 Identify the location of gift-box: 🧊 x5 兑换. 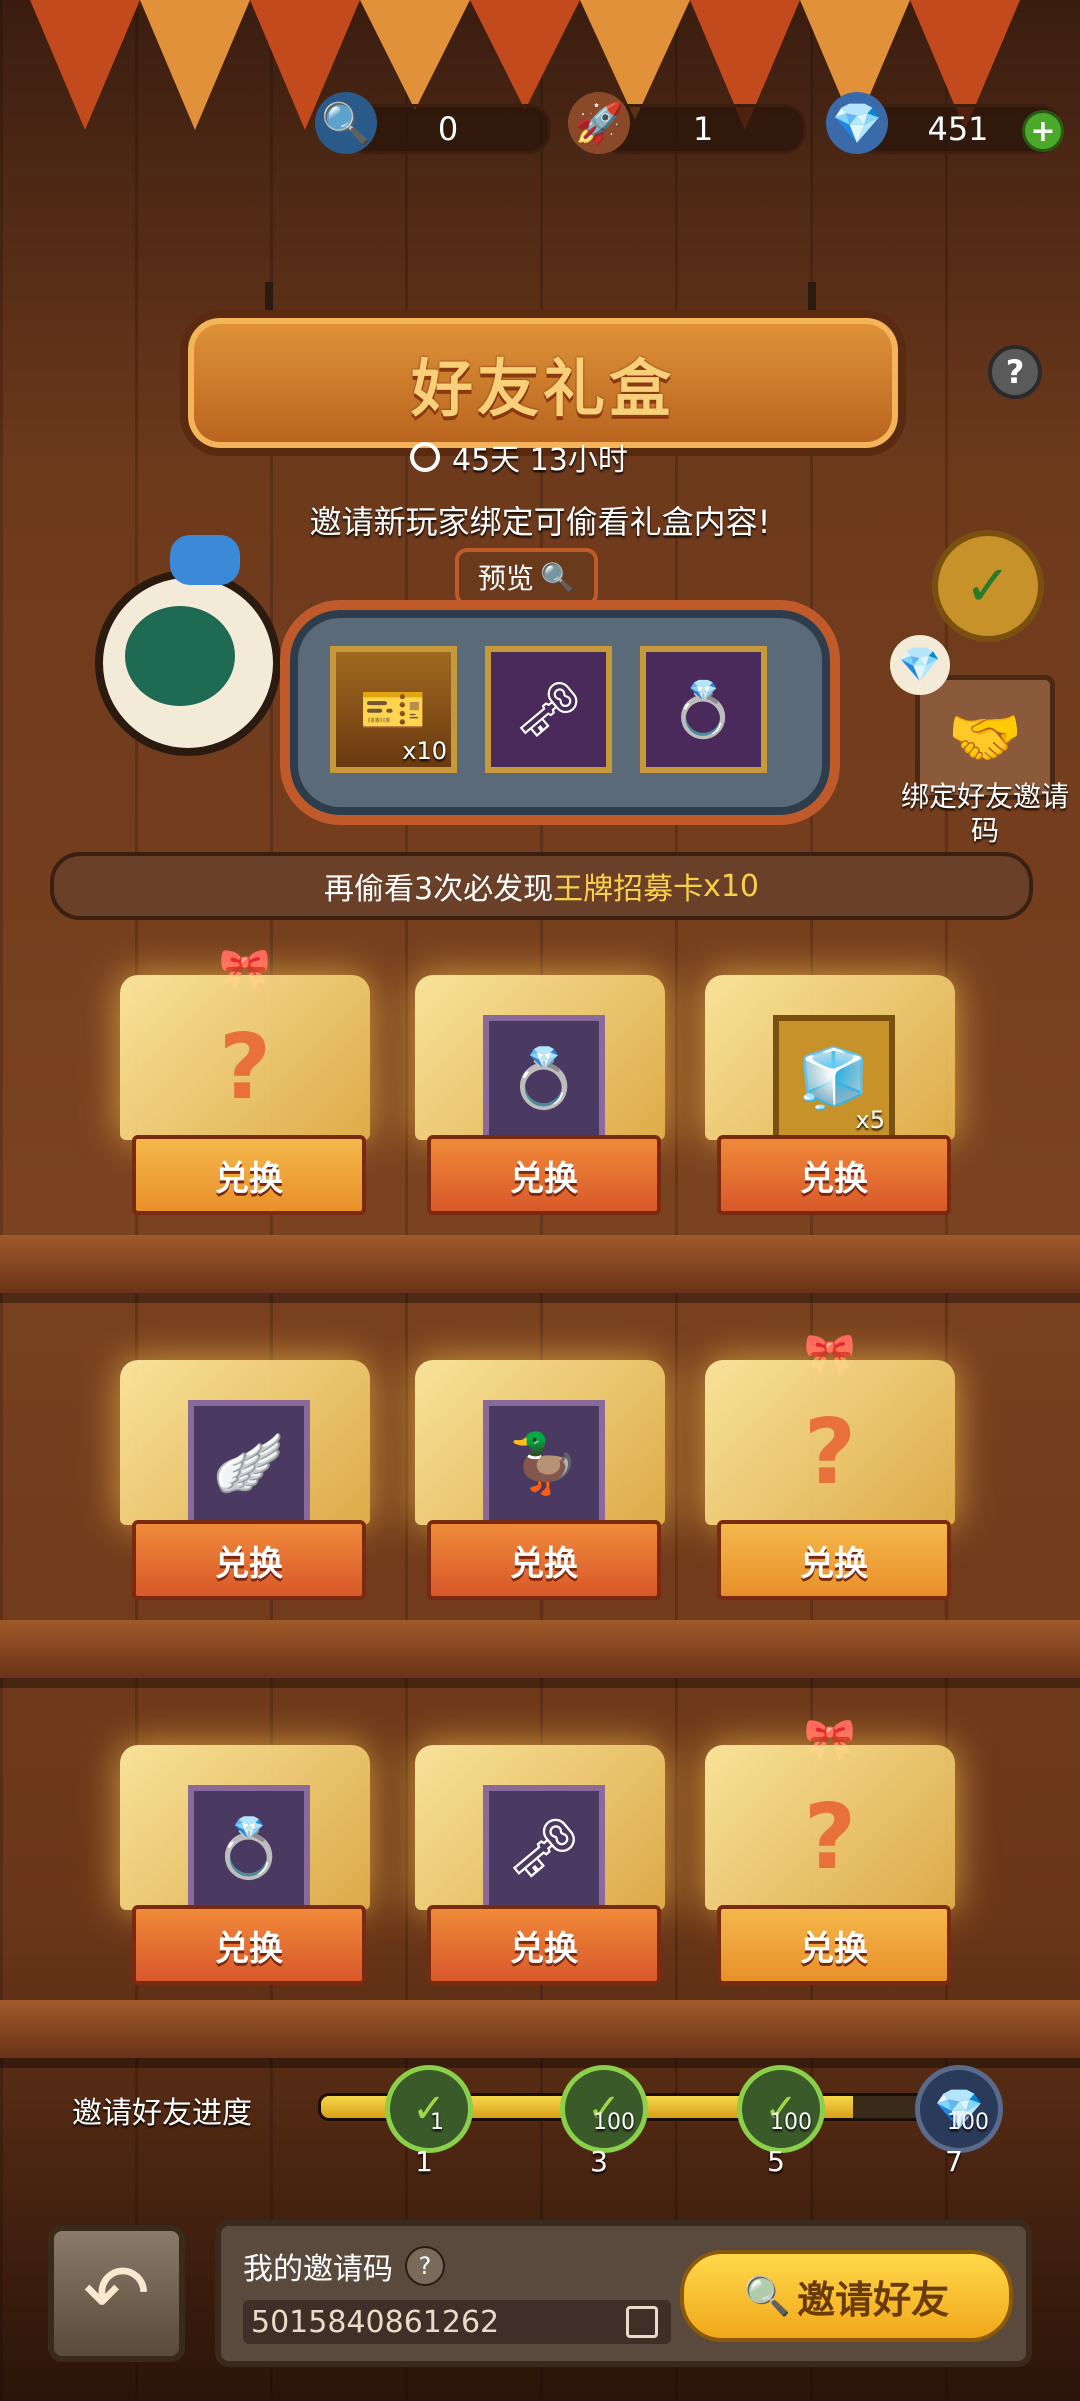
(830, 1100).